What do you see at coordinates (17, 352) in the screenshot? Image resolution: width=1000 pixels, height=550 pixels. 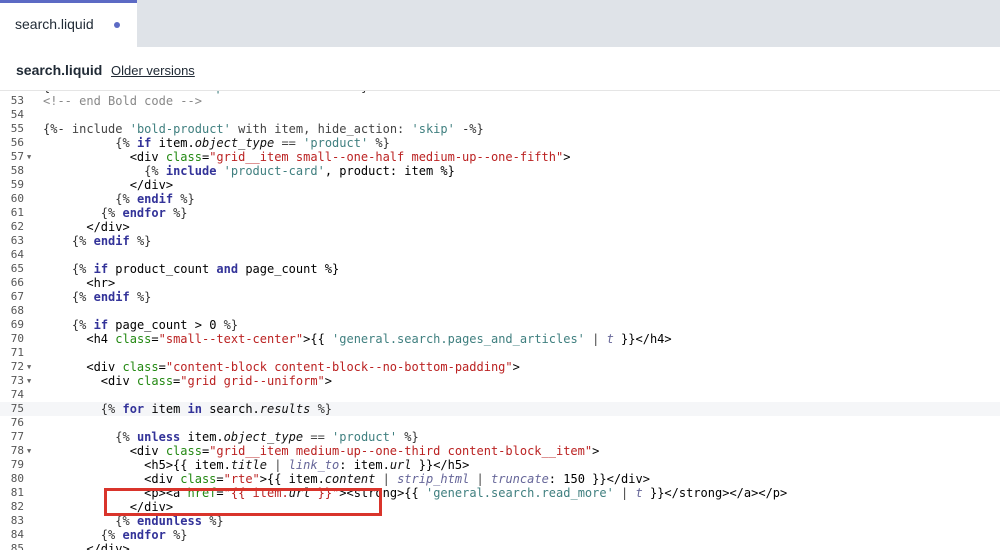 I see `line-number: 71` at bounding box center [17, 352].